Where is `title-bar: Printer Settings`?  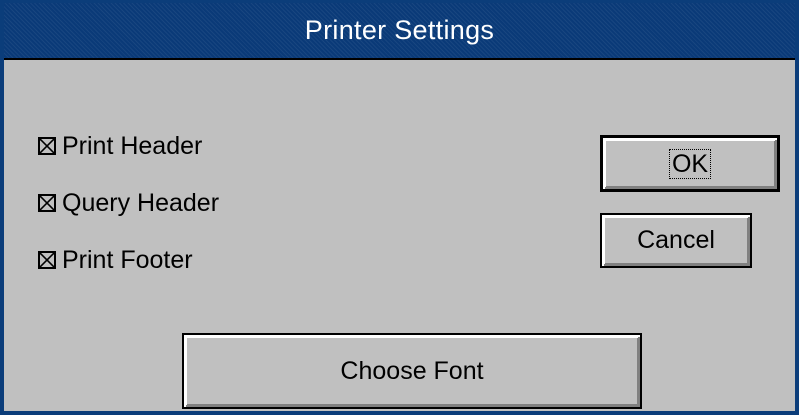 title-bar: Printer Settings is located at coordinates (399, 31).